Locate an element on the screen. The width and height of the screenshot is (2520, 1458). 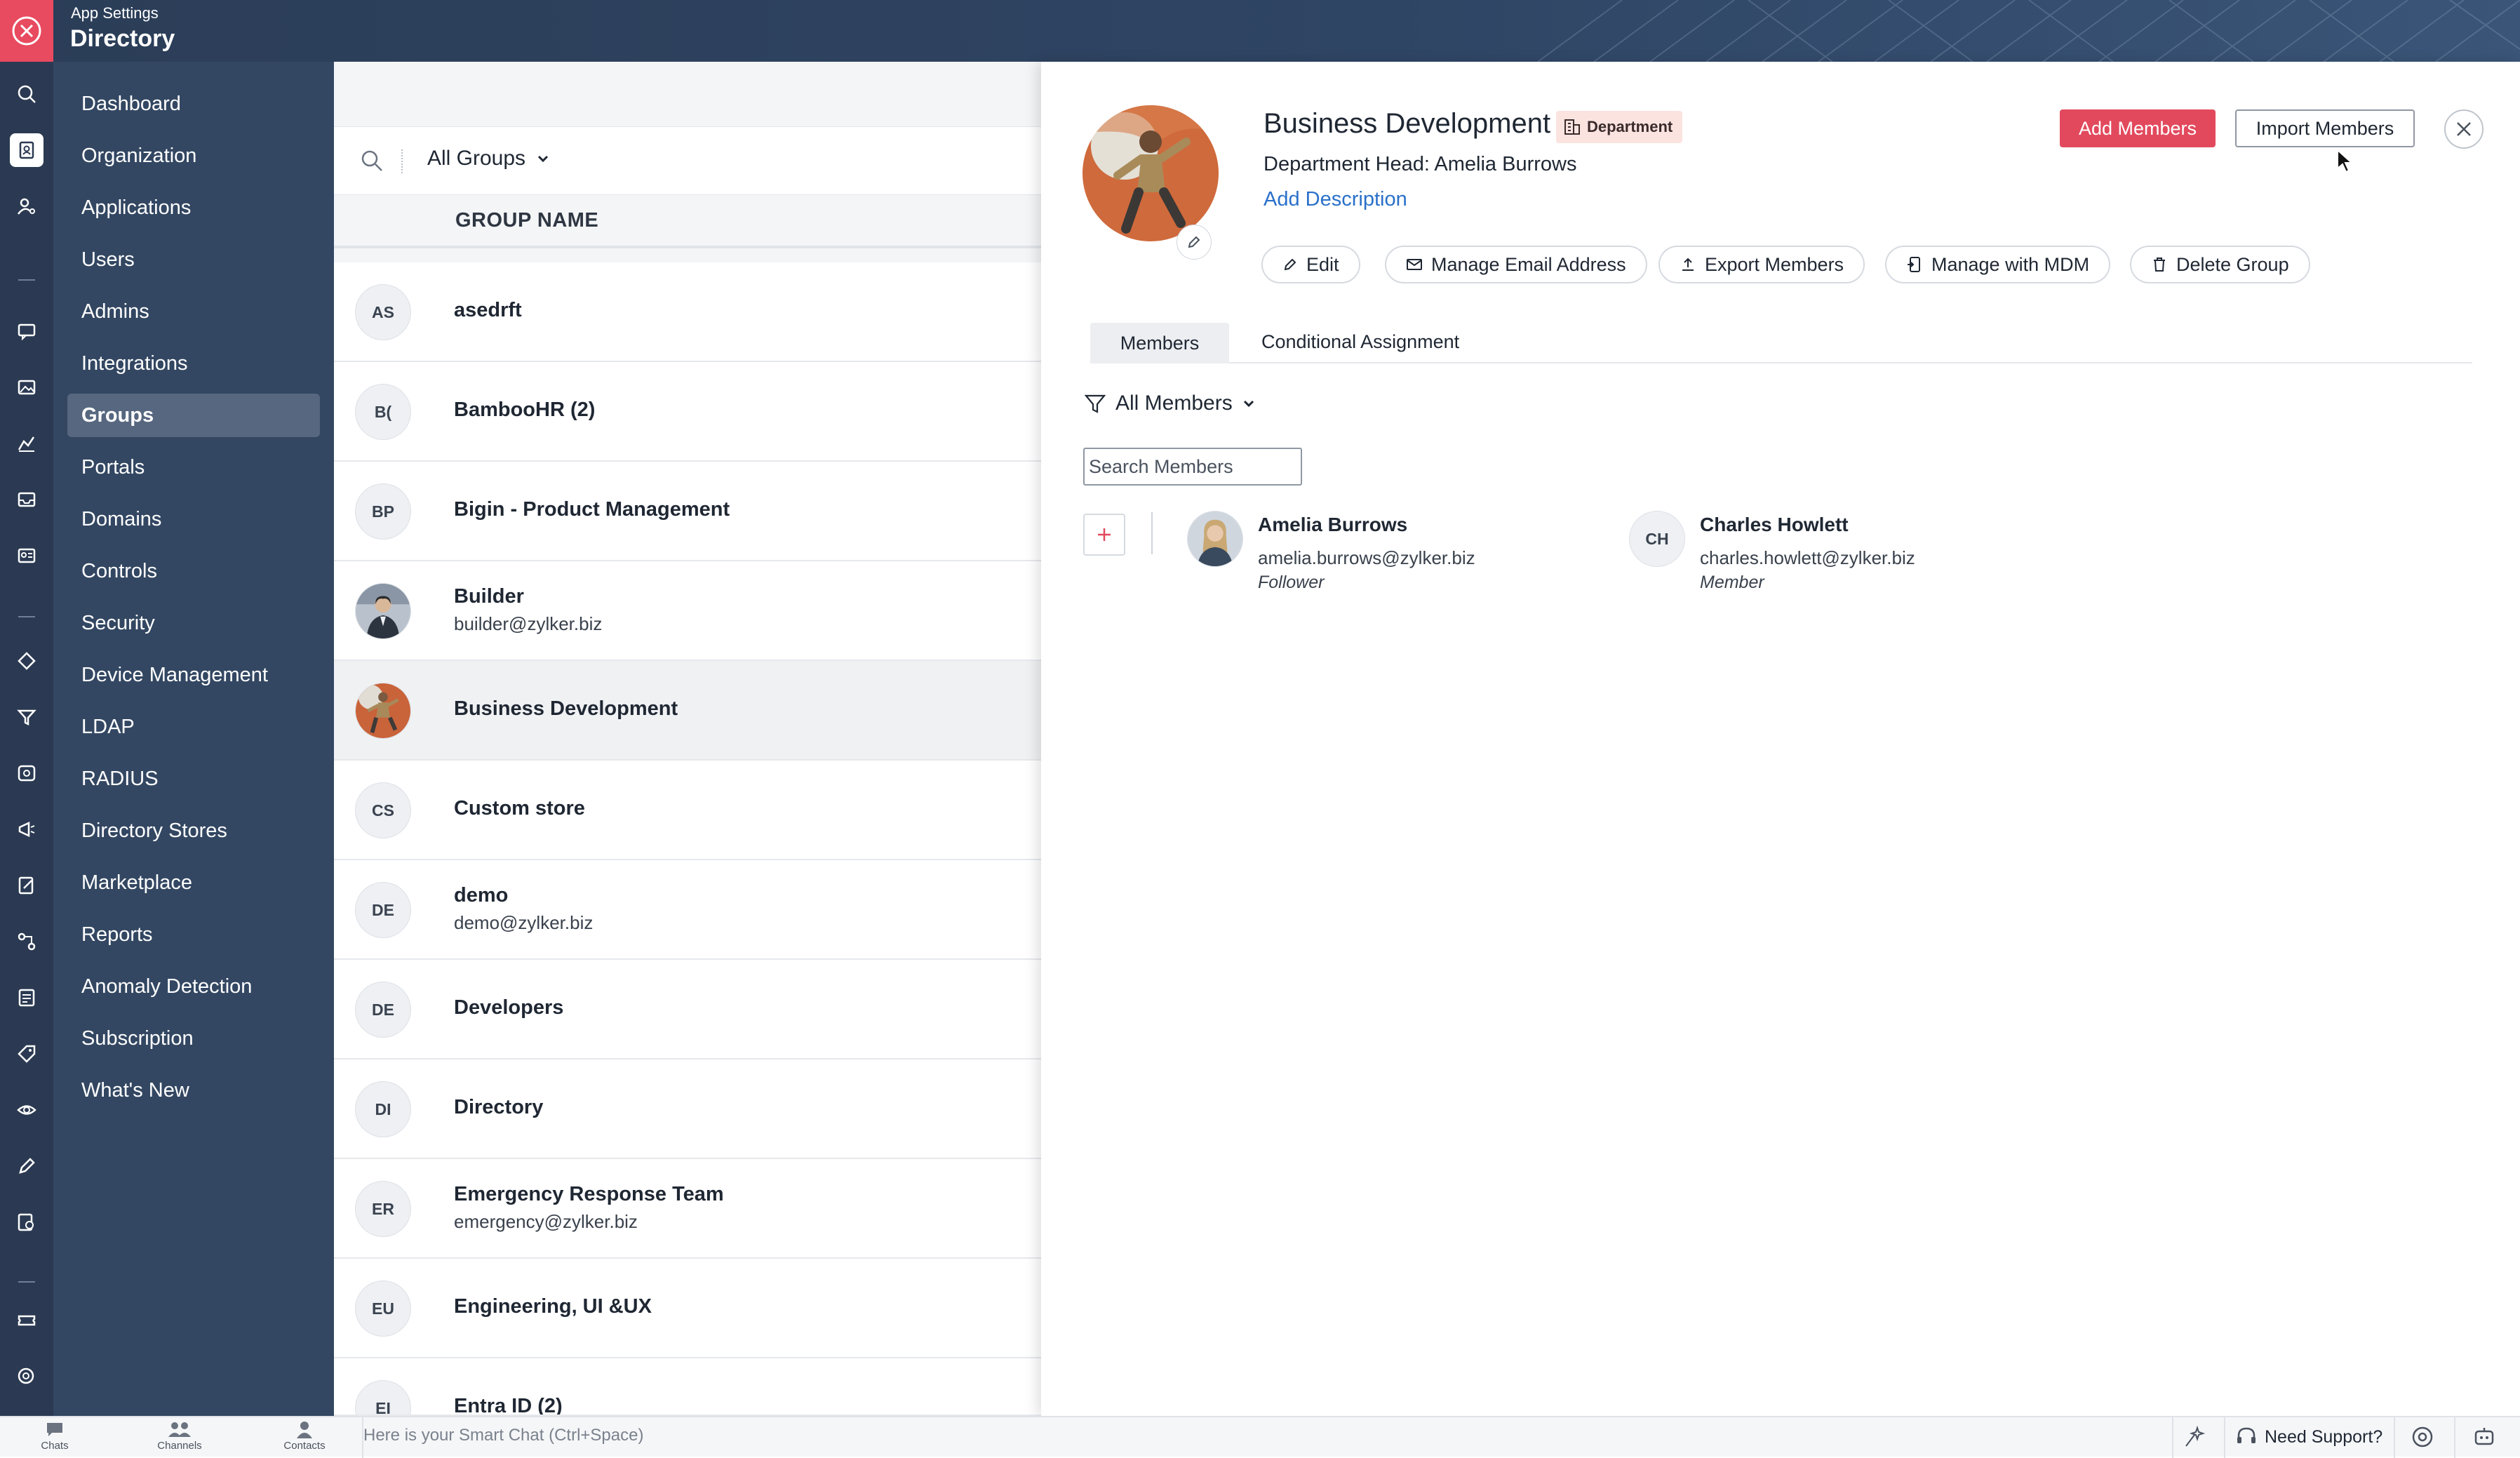
sidebar-item-reports: Reports is located at coordinates (193, 934).